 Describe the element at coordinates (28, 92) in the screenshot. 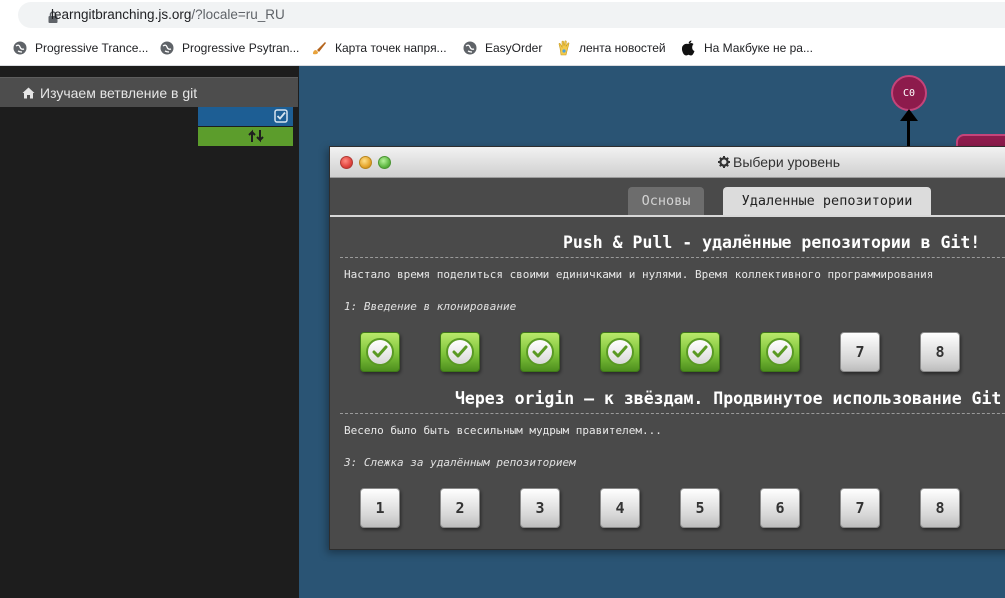

I see `home-icon` at that location.